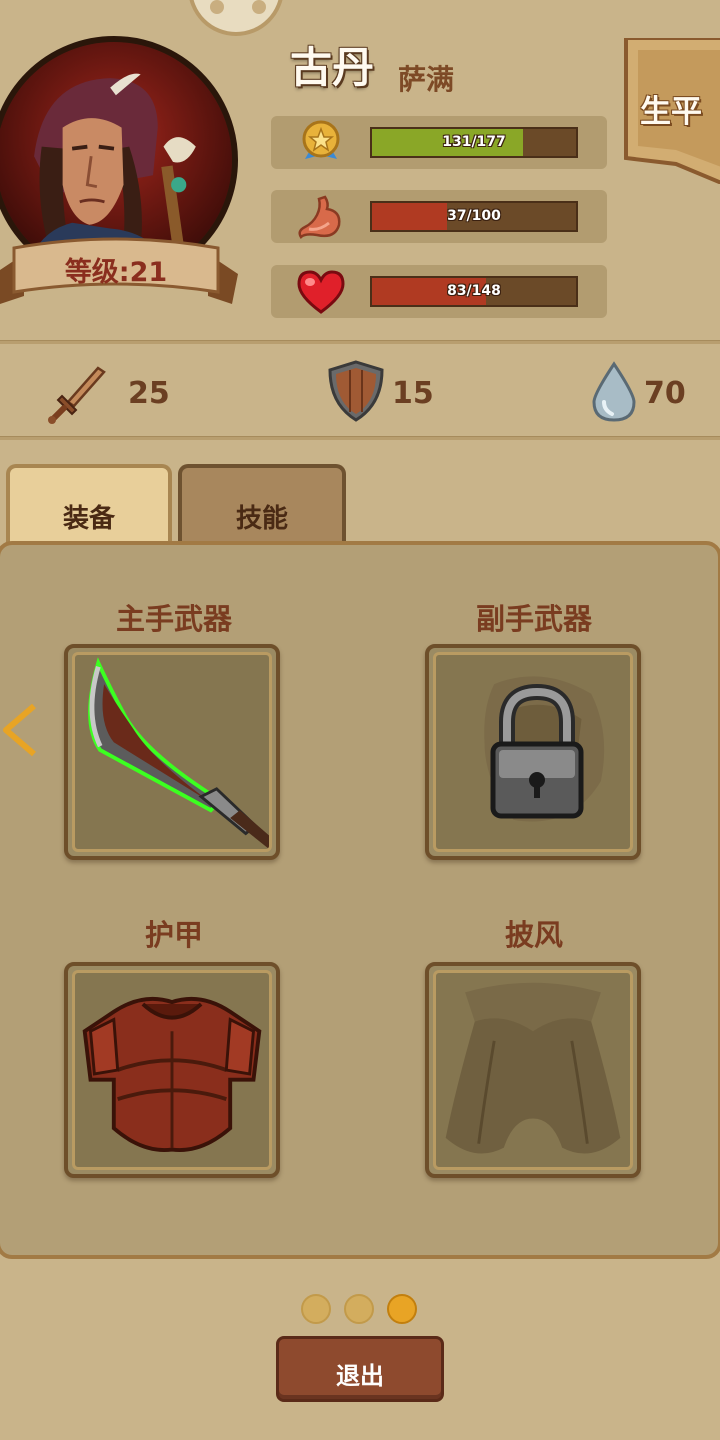 This screenshot has height=1440, width=720. Describe the element at coordinates (533, 619) in the screenshot. I see `off-hand-label: 副手武器` at that location.